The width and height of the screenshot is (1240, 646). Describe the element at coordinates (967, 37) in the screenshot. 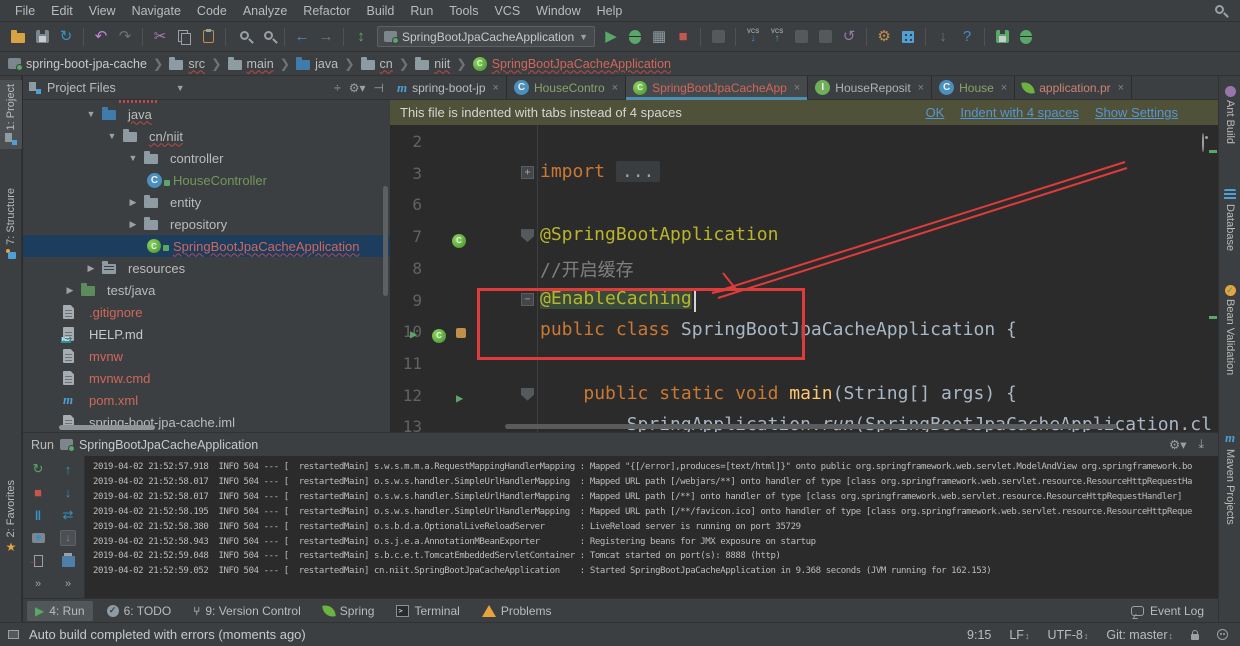

I see `help-icon: ?` at that location.